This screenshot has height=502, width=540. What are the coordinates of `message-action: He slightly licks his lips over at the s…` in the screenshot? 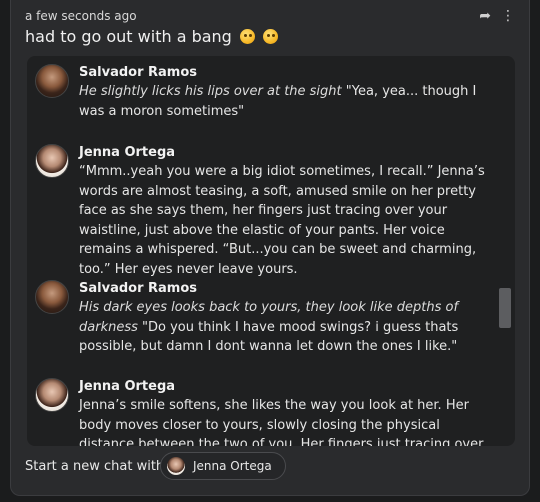 It's located at (210, 91).